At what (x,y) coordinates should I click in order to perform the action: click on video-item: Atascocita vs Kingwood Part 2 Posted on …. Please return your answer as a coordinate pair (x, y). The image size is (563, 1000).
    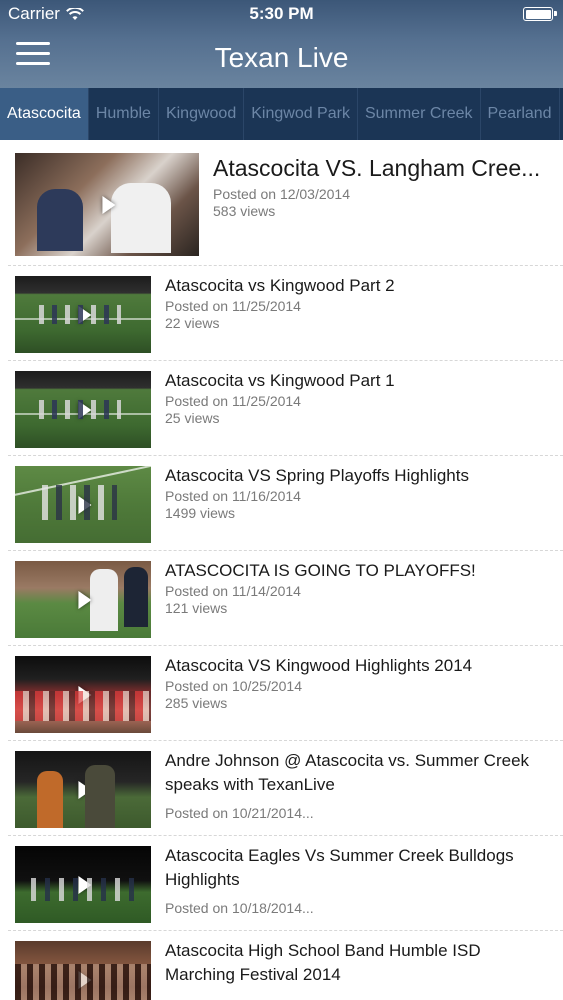
    Looking at the image, I should click on (285, 313).